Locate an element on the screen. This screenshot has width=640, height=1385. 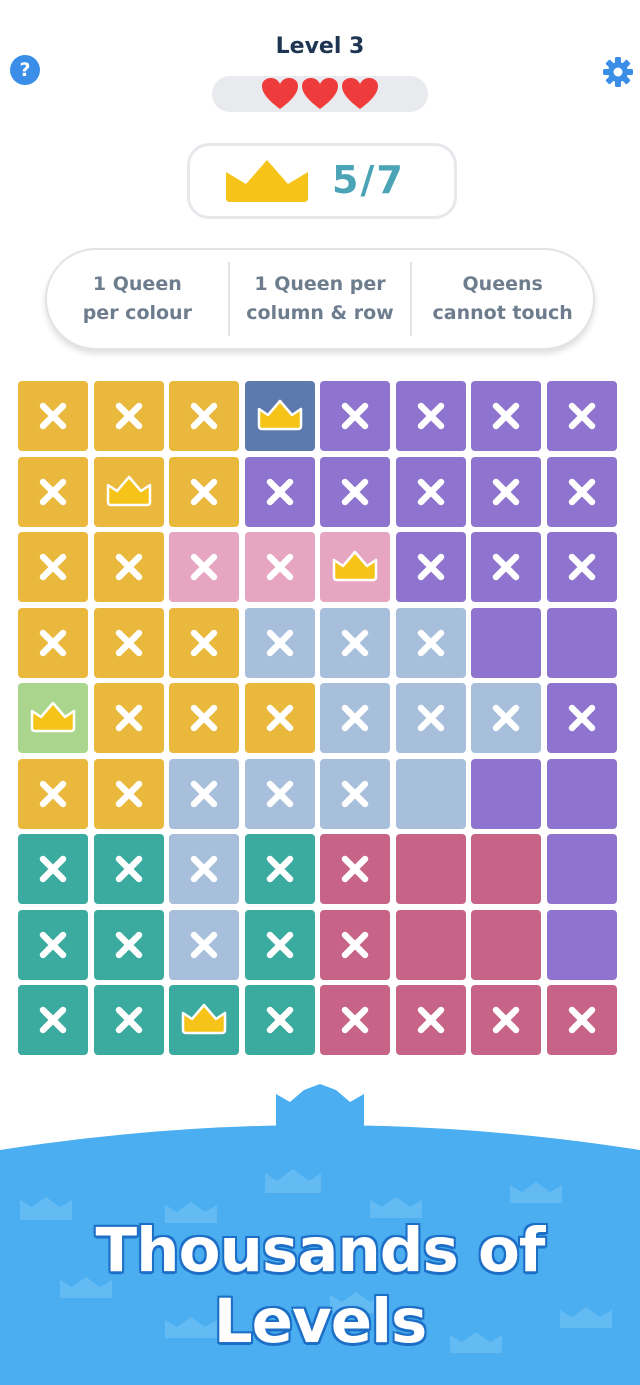
queen-counter: 5/7 is located at coordinates (322, 181).